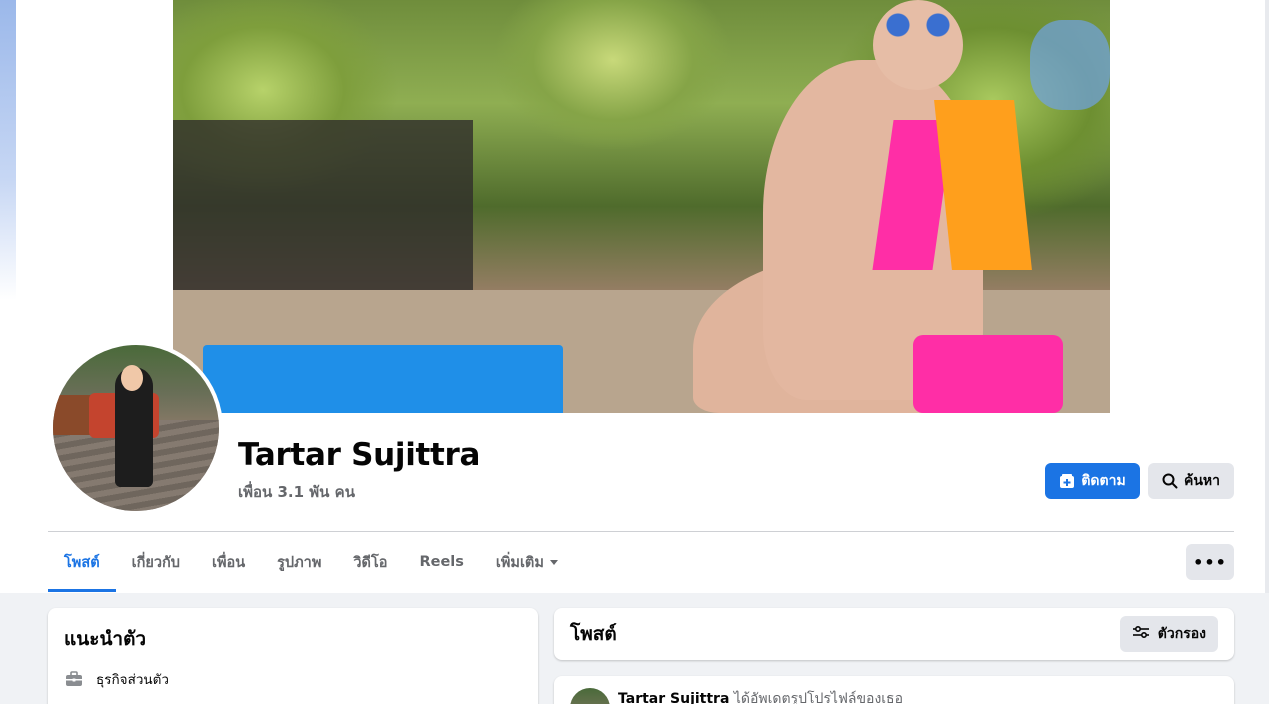 This screenshot has height=704, width=1269. Describe the element at coordinates (1267, 296) in the screenshot. I see `scrollbar-track` at that location.